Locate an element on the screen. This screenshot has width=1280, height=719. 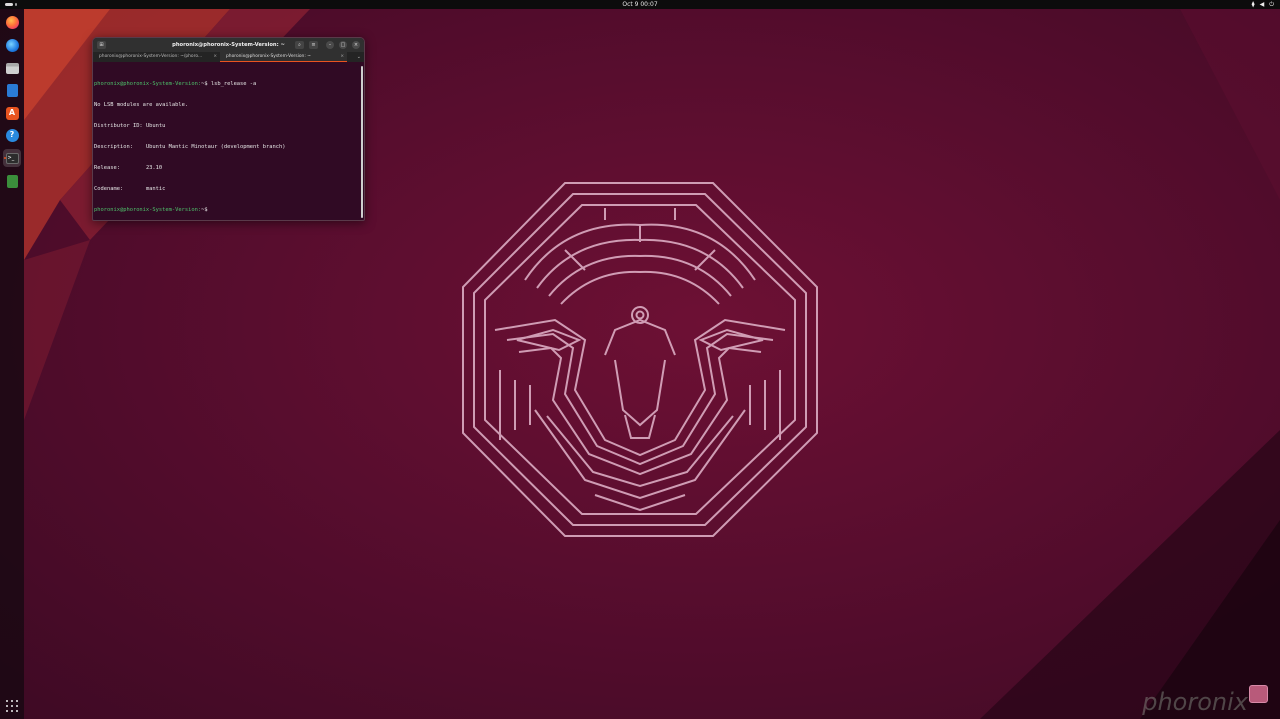
dock-item-trash is located at coordinates (12, 181).